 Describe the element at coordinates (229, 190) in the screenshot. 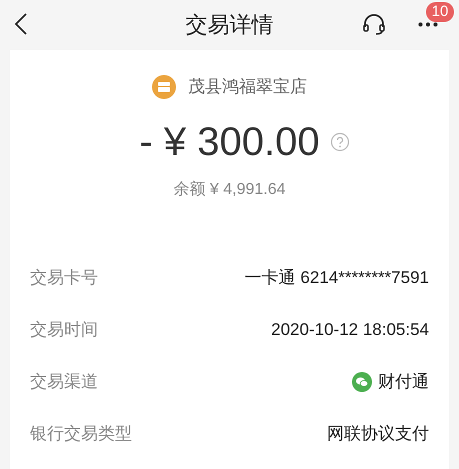

I see `balance-text: 余额 ¥ 4,991.64` at that location.